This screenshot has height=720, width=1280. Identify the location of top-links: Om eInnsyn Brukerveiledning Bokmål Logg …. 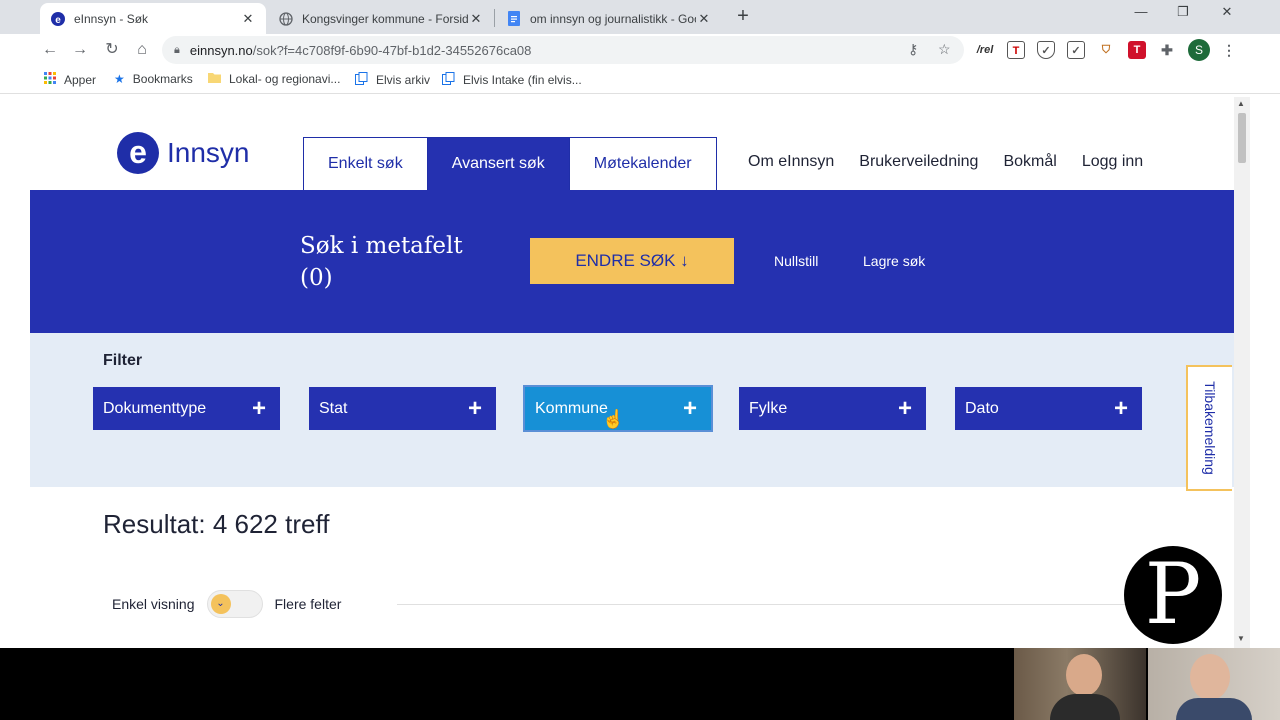
(958, 162).